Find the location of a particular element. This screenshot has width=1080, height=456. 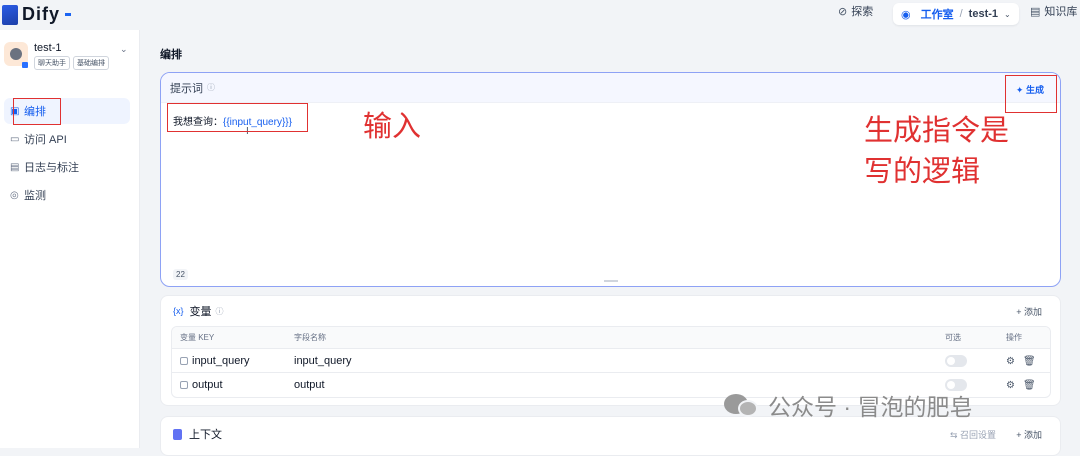

app-tag-chat: 聊天助手 is located at coordinates (52, 63).